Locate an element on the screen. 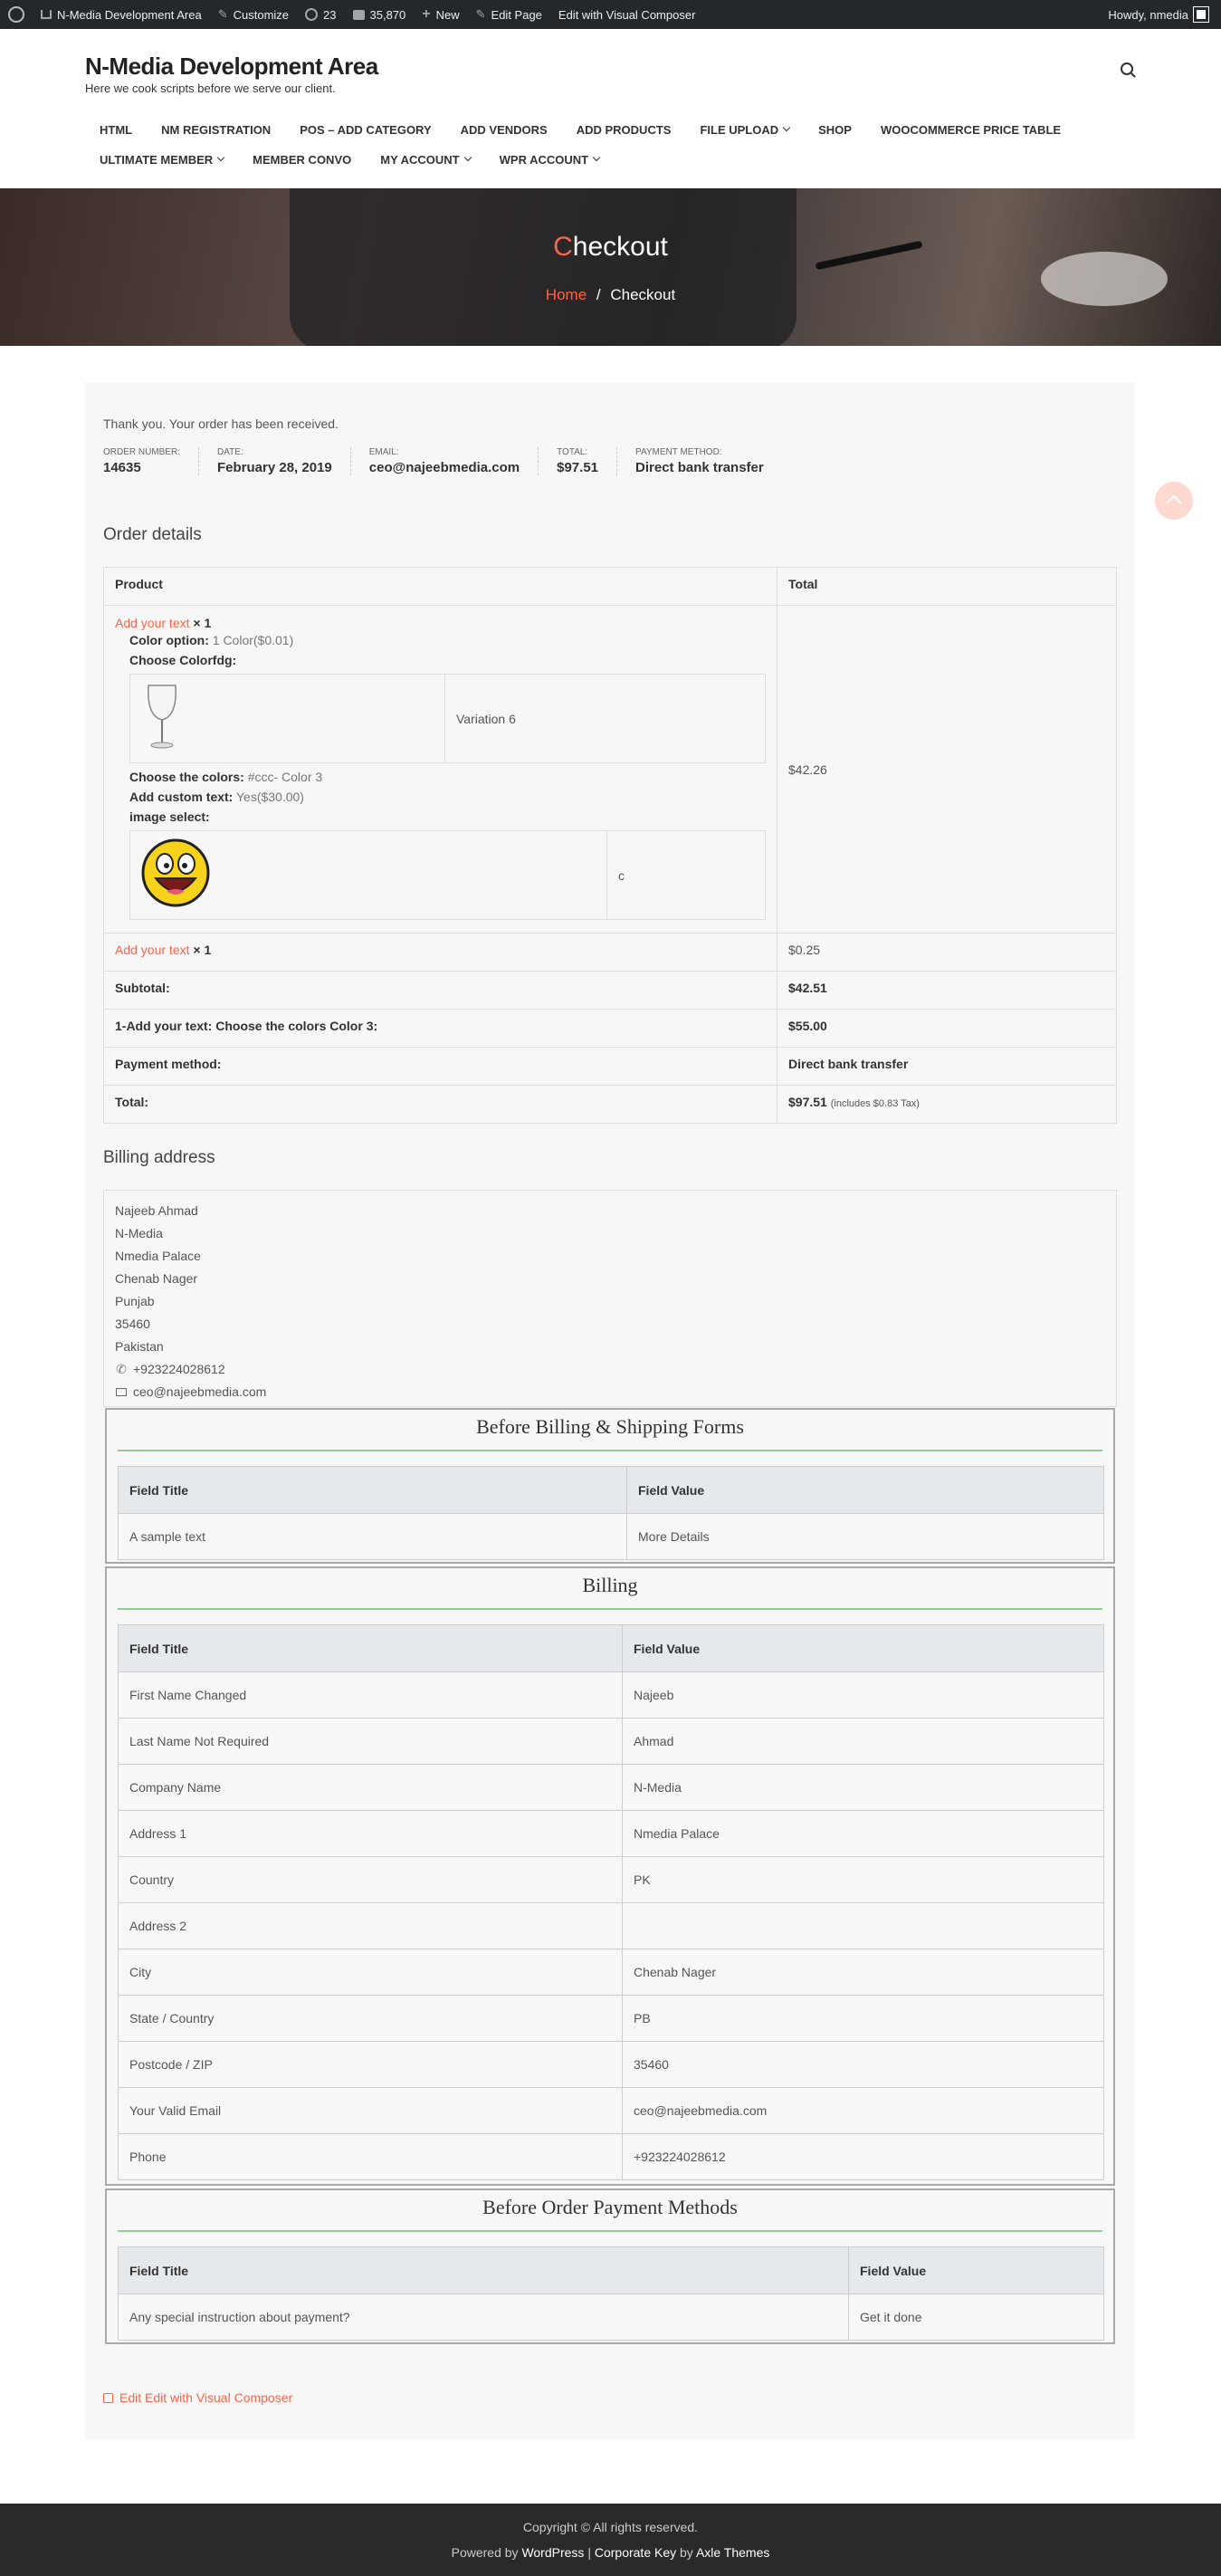 The width and height of the screenshot is (1221, 2576). order-email: EMAIL: ceo@najeebmedia.com is located at coordinates (445, 461).